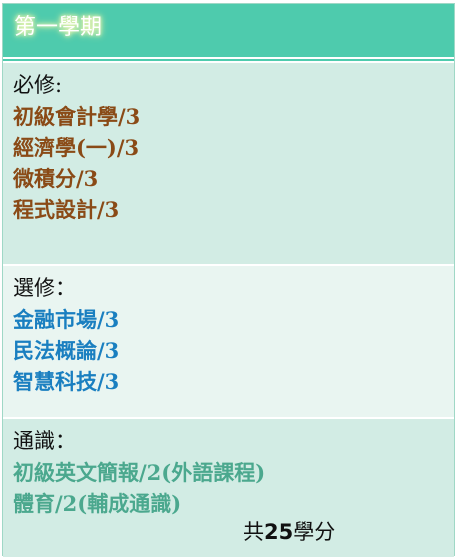  What do you see at coordinates (66, 350) in the screenshot?
I see `elective-course-item: 民法概論/3` at bounding box center [66, 350].